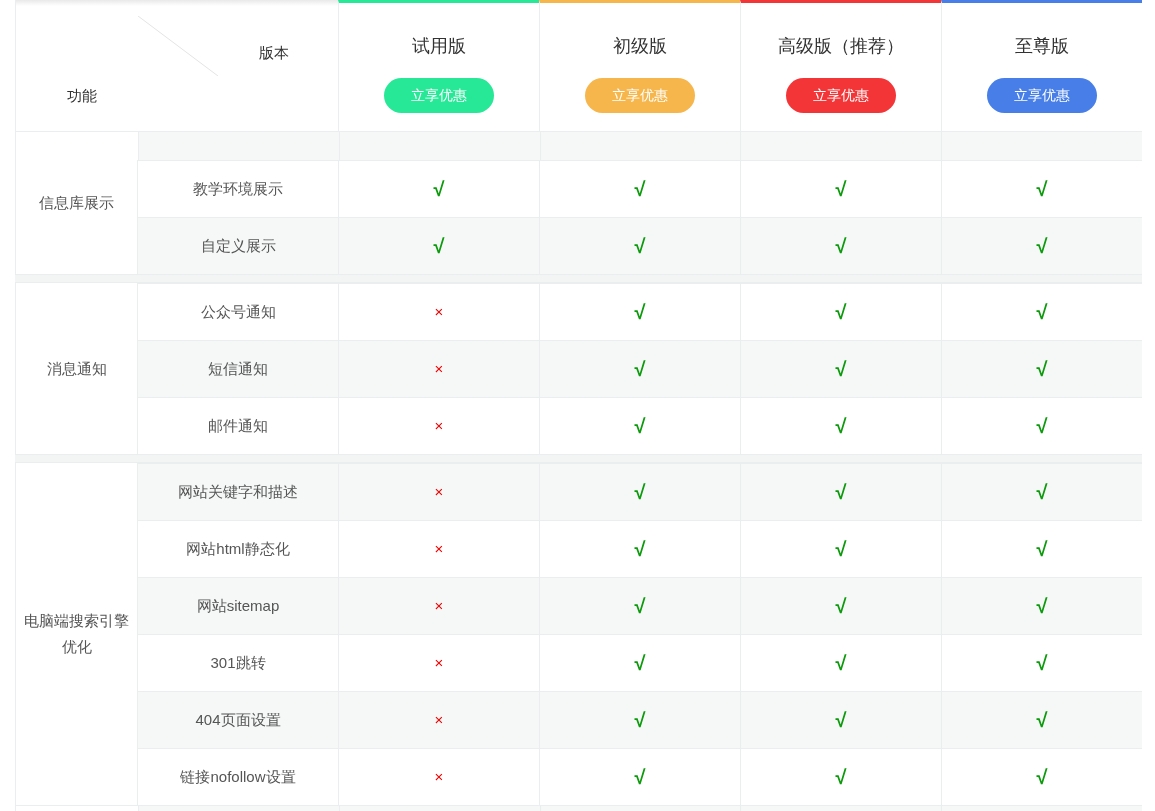 The width and height of the screenshot is (1155, 811). Describe the element at coordinates (238, 245) in the screenshot. I see `feature-name: 自定义展示` at that location.